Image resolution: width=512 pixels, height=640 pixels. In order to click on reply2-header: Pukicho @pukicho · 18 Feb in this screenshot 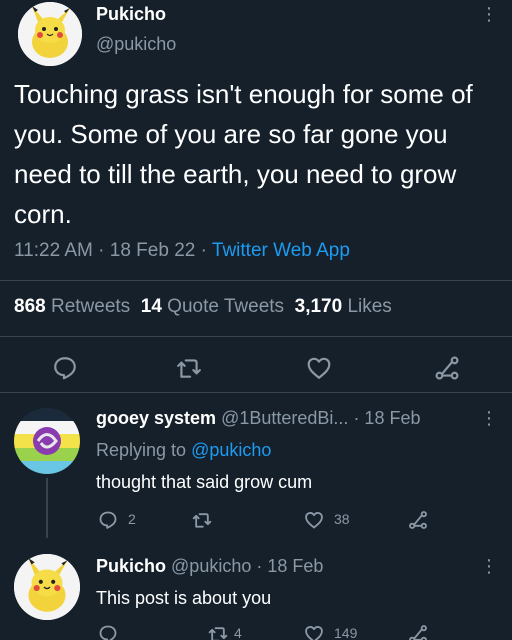, I will do `click(209, 566)`.